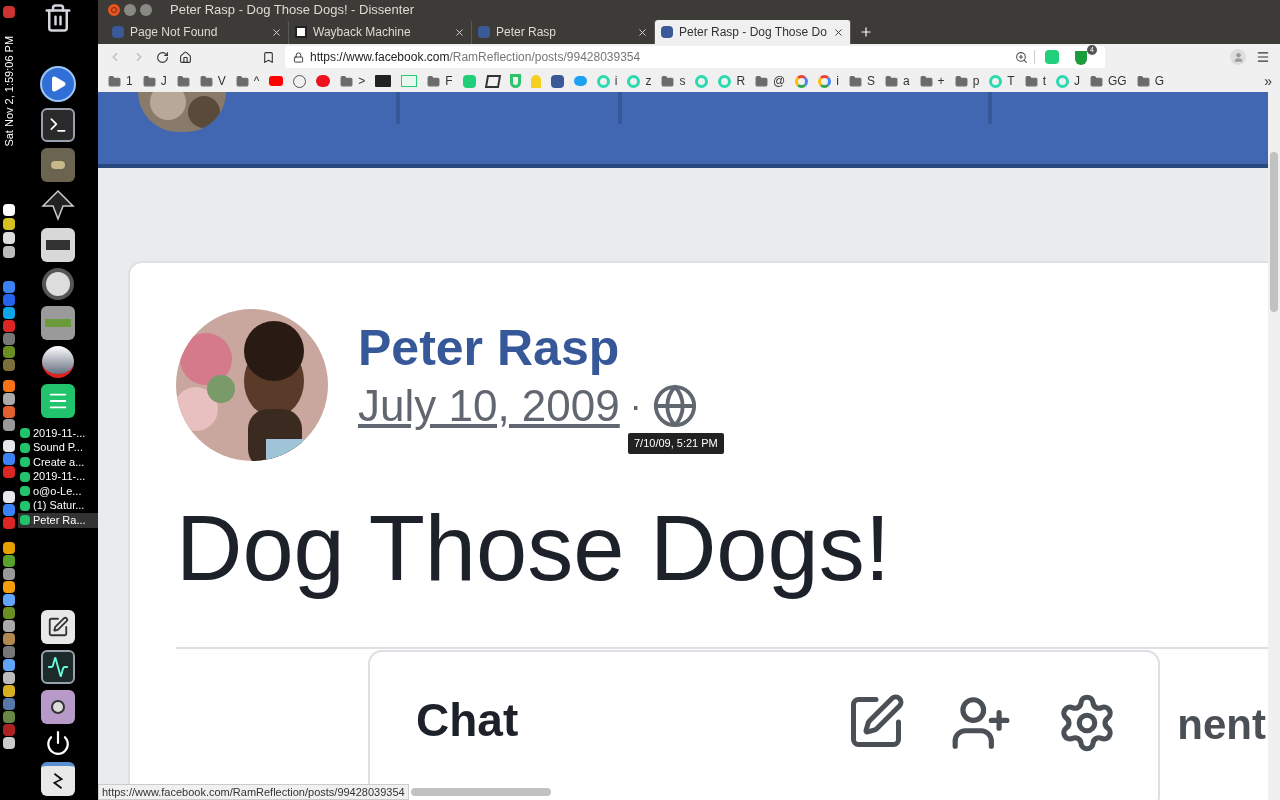 The image size is (1280, 800). I want to click on bookmark-item: ^, so click(247, 81).